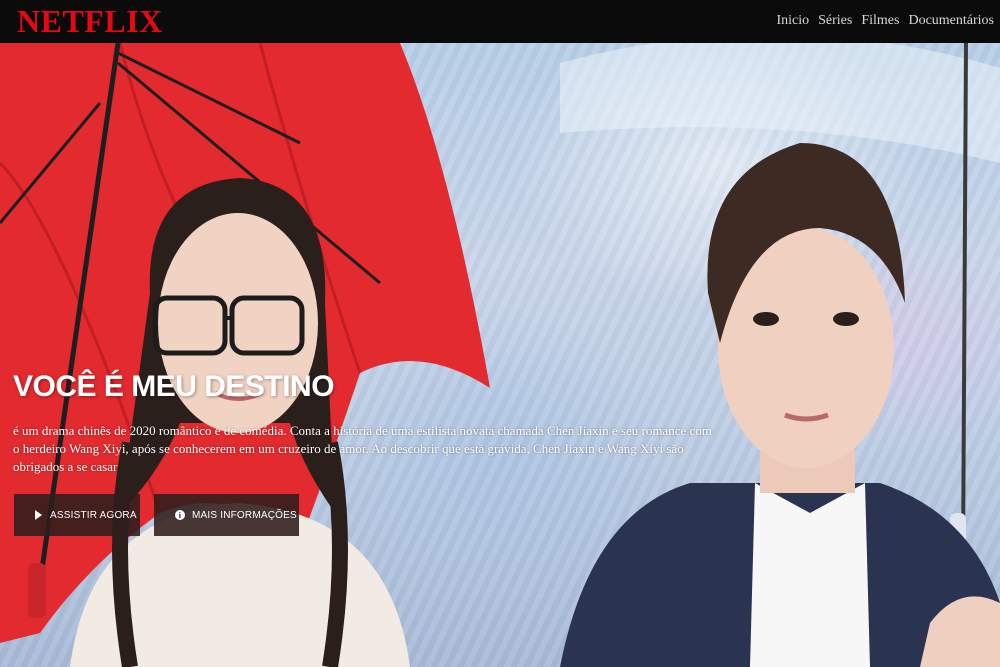 The height and width of the screenshot is (667, 1000). Describe the element at coordinates (38, 515) in the screenshot. I see `play-icon` at that location.